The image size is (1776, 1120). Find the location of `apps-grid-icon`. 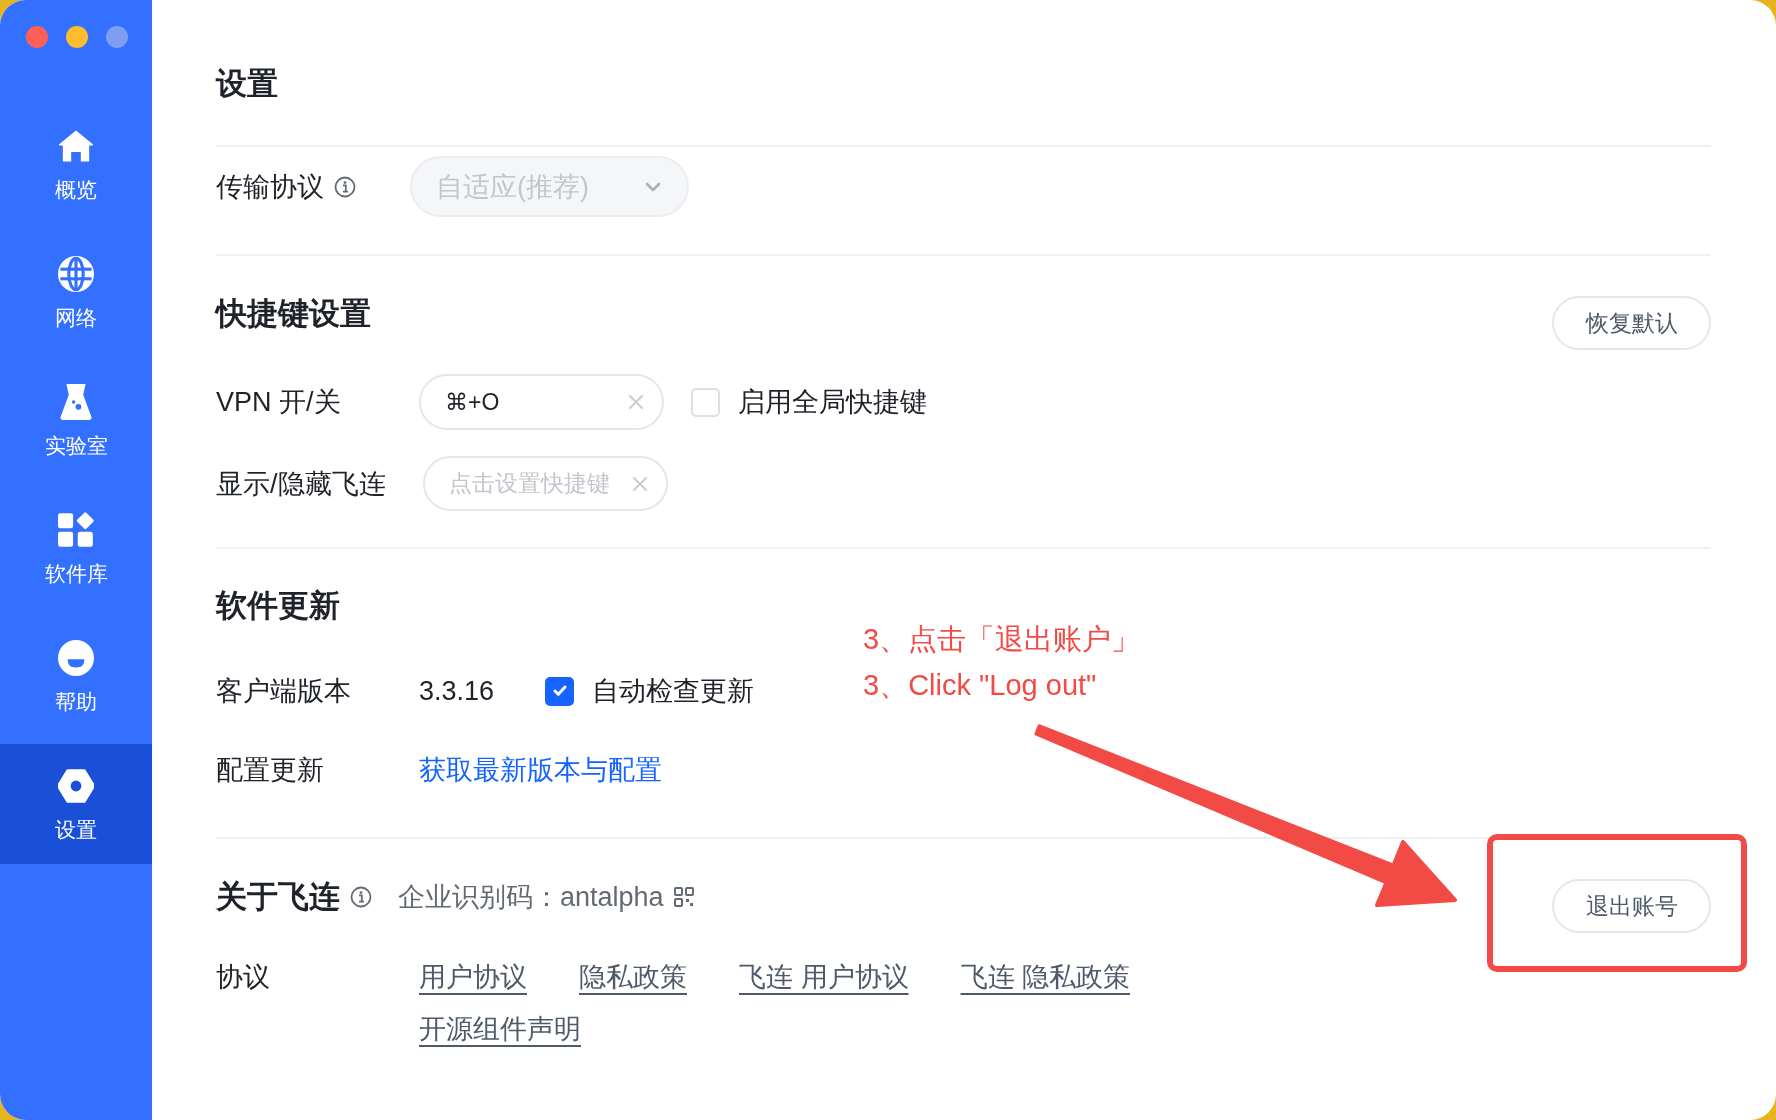

apps-grid-icon is located at coordinates (76, 530).